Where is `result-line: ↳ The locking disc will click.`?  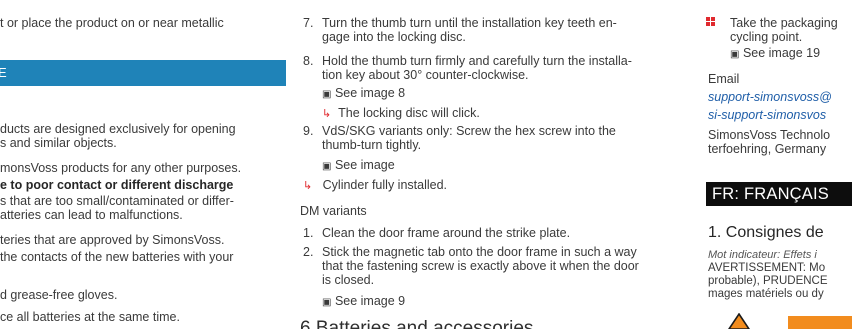
result-line: ↳ The locking disc will click. is located at coordinates (401, 113).